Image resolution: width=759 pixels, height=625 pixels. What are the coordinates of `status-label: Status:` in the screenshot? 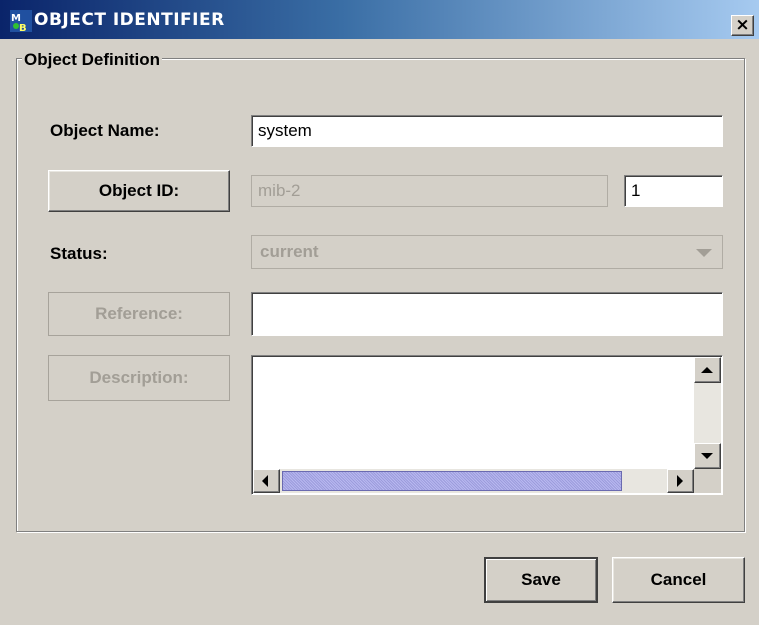 It's located at (79, 253).